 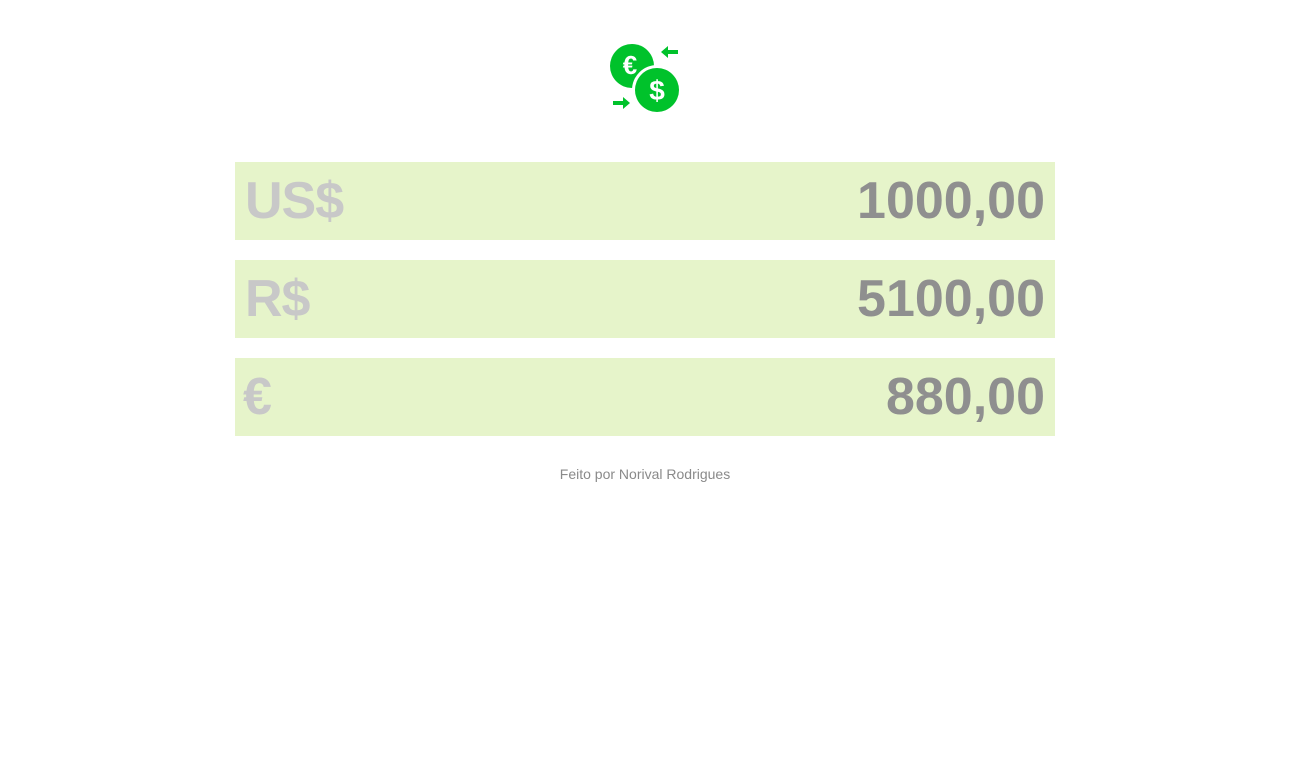 I want to click on amount-input-eur, so click(x=845, y=397).